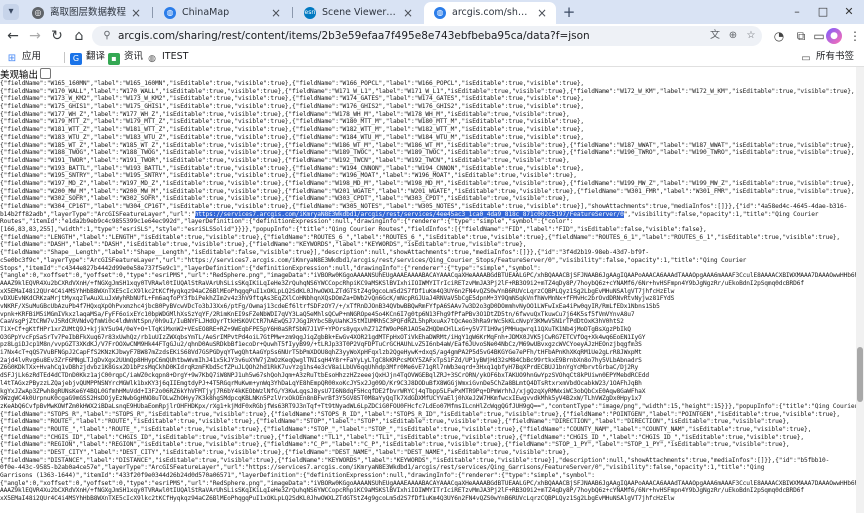 Image resolution: width=864 pixels, height=513 pixels. I want to click on bookmark-news: ▪ 资讯, so click(125, 57).